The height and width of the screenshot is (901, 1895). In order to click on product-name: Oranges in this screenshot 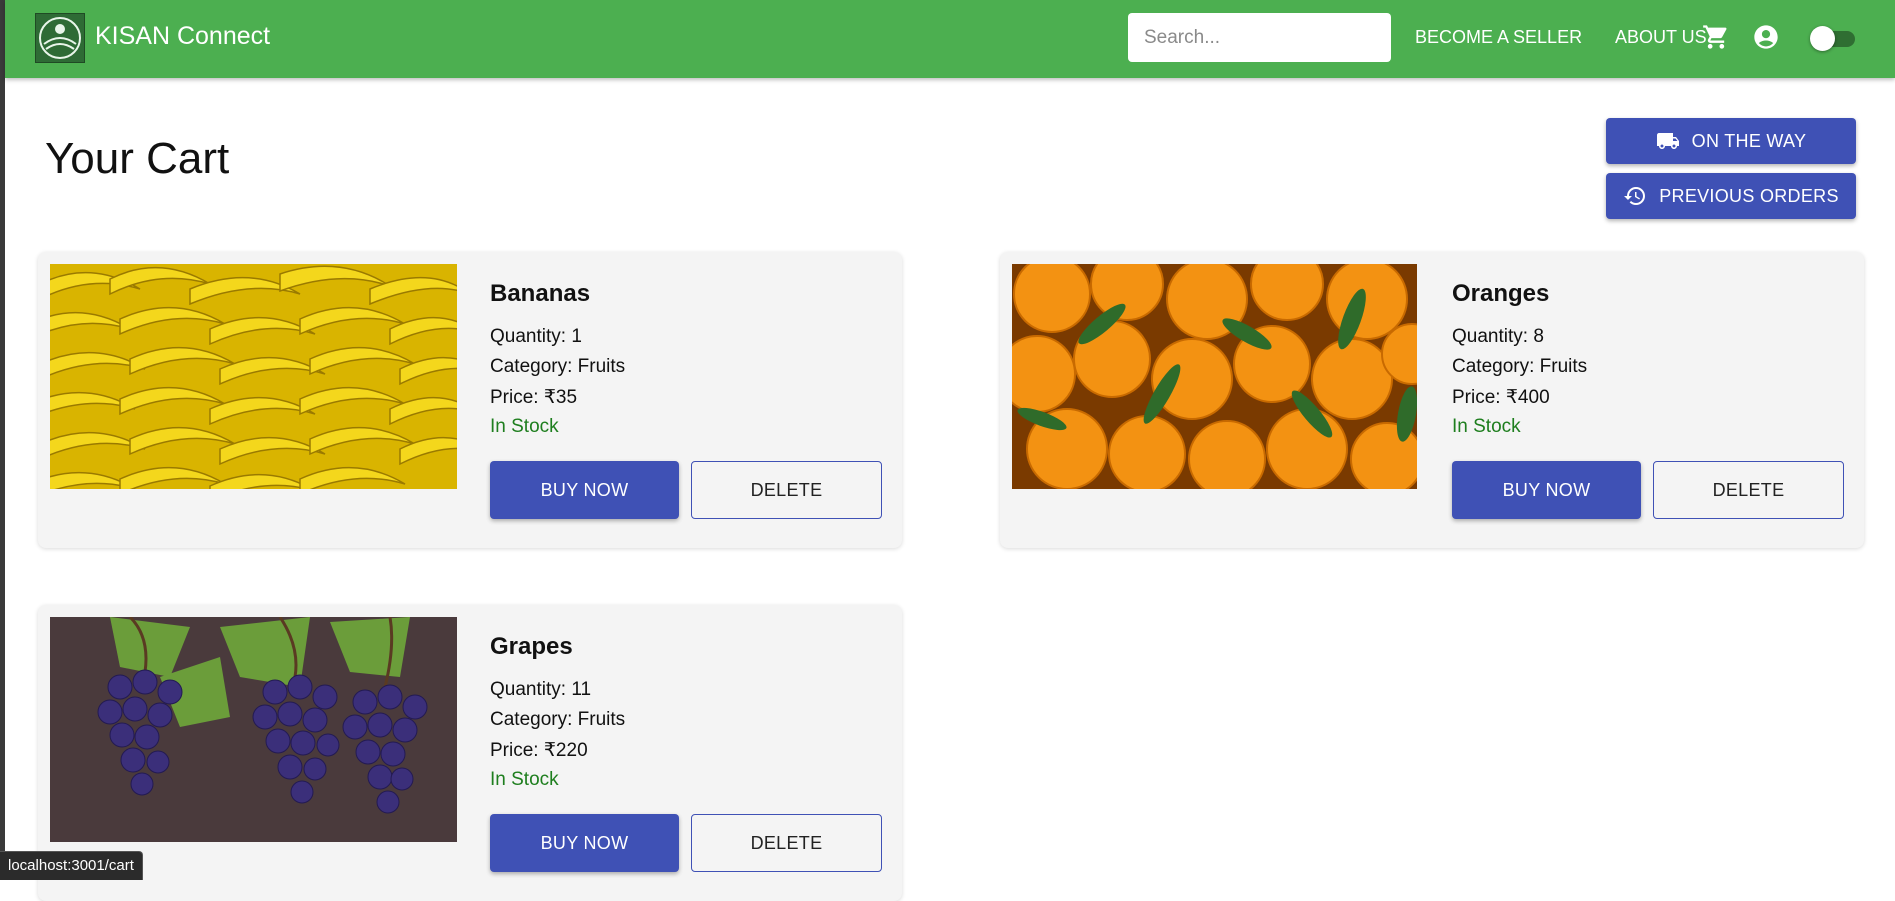, I will do `click(1501, 293)`.